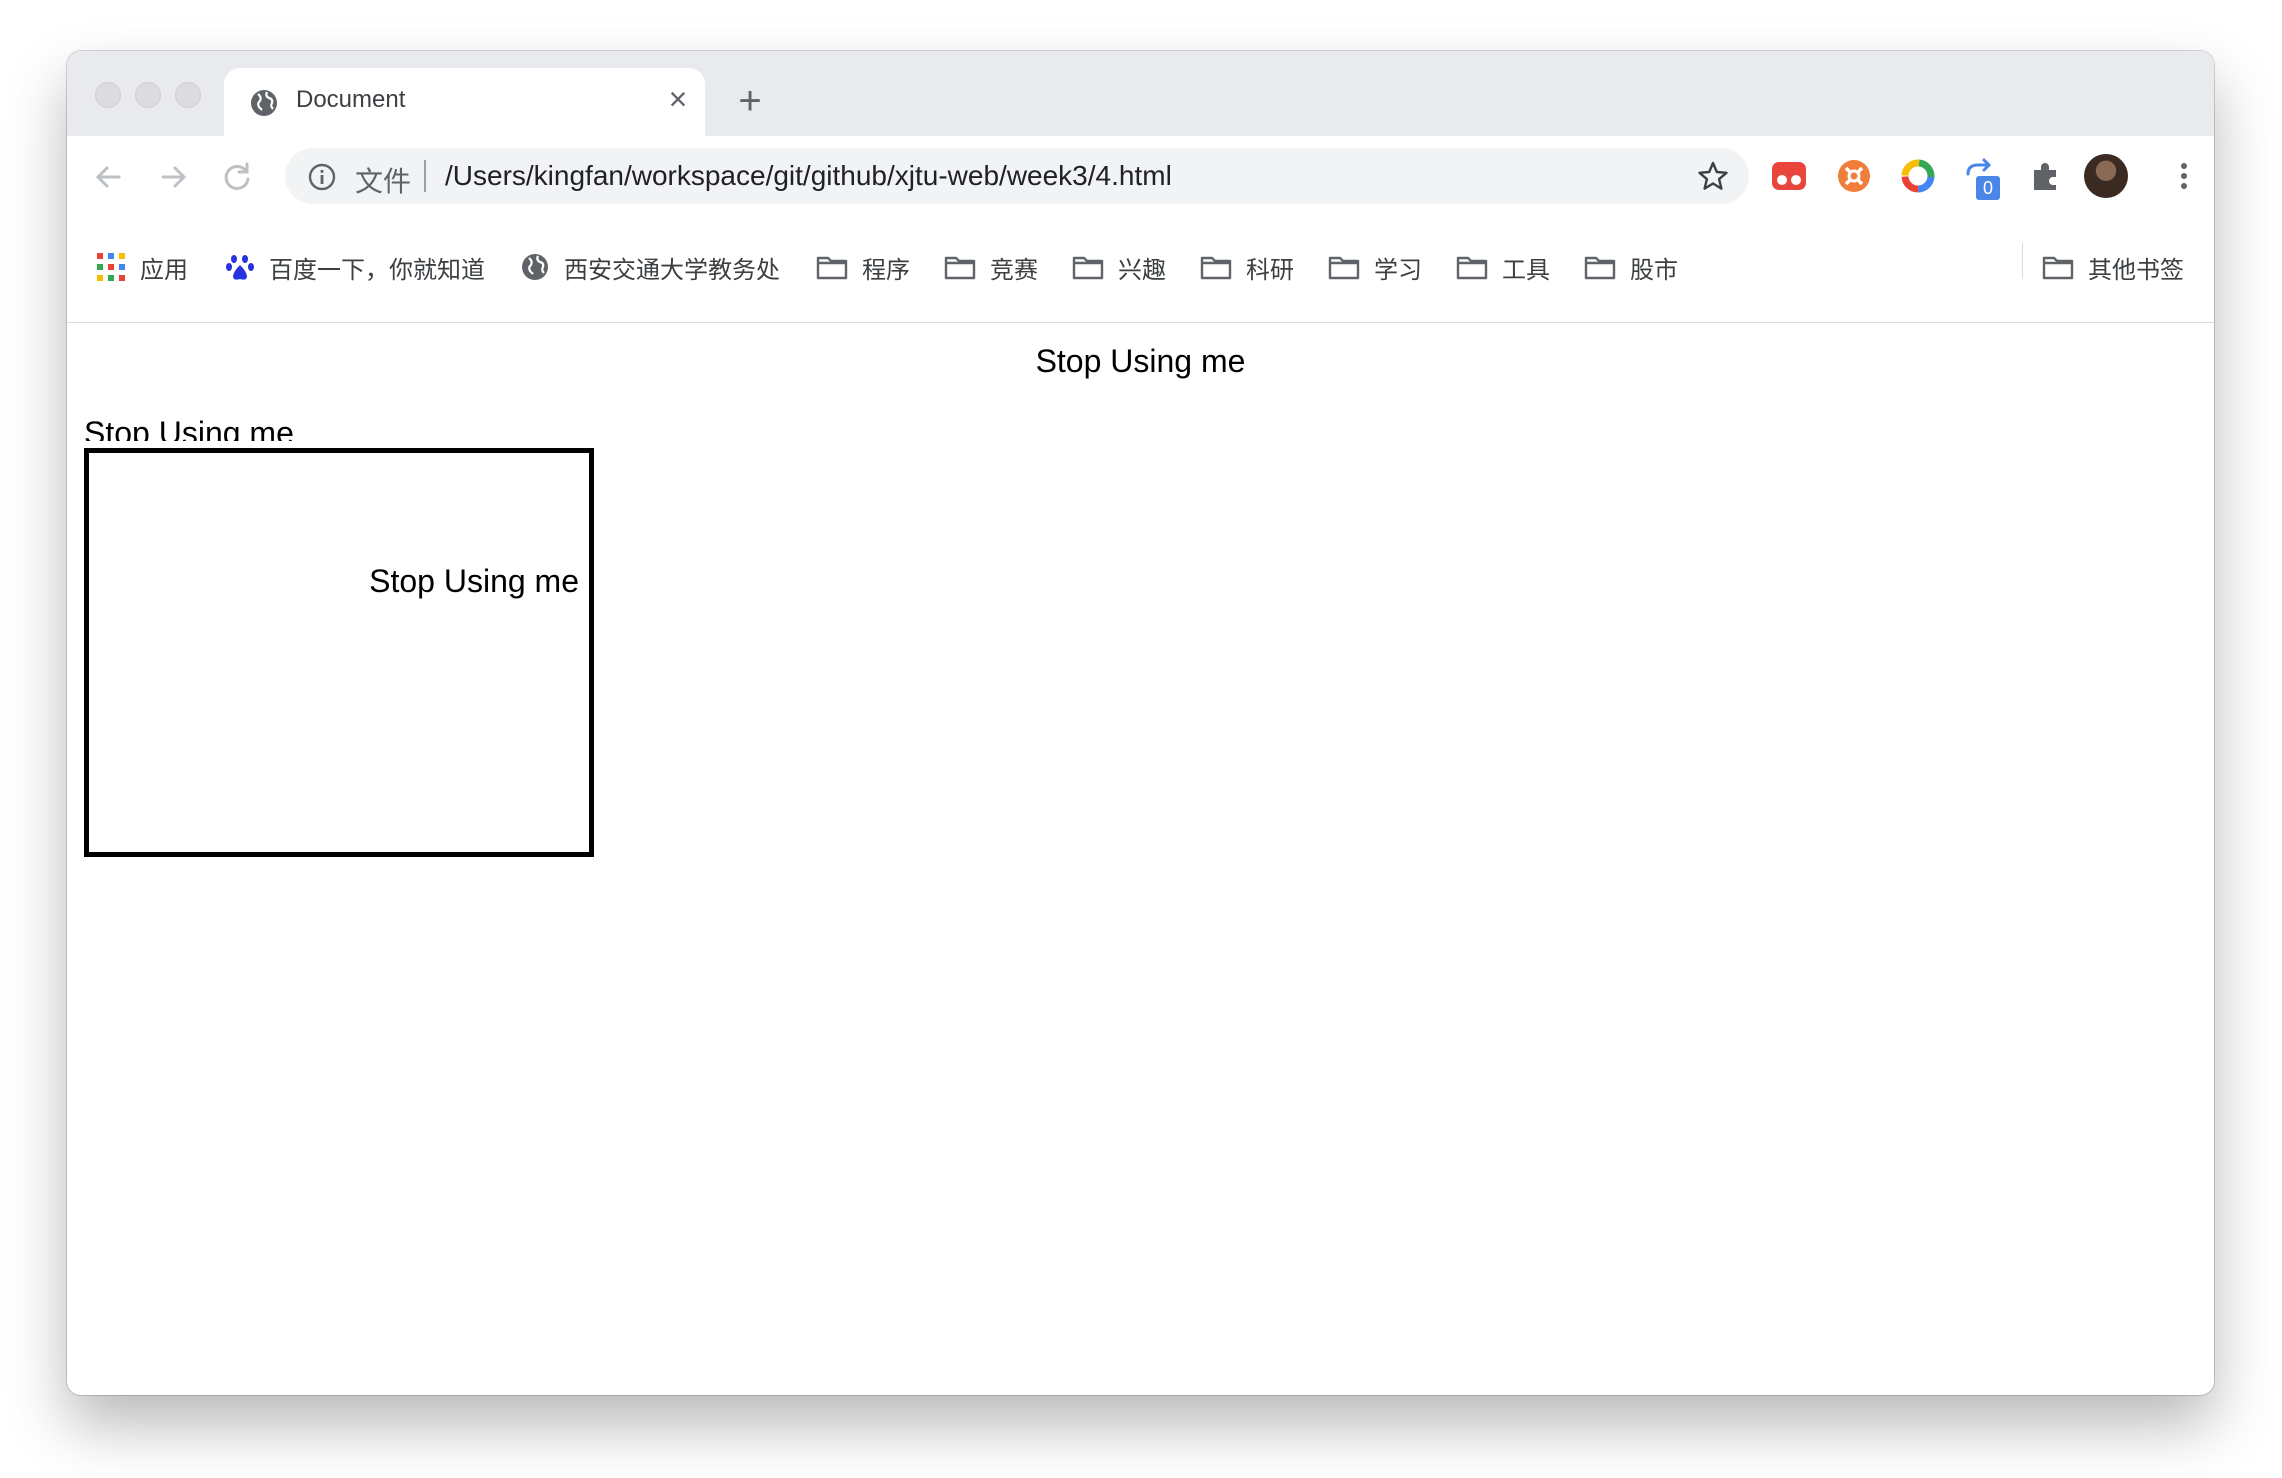 This screenshot has width=2282, height=1478. Describe the element at coordinates (1918, 176) in the screenshot. I see `color-ring-extension-icon` at that location.